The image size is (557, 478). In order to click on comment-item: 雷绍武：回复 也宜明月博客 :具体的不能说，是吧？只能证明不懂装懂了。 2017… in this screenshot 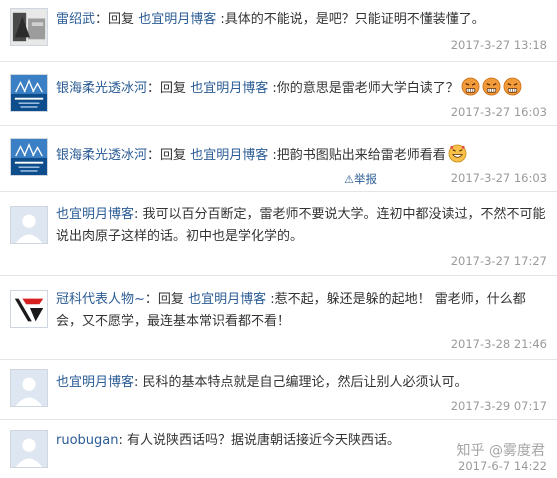, I will do `click(278, 31)`.